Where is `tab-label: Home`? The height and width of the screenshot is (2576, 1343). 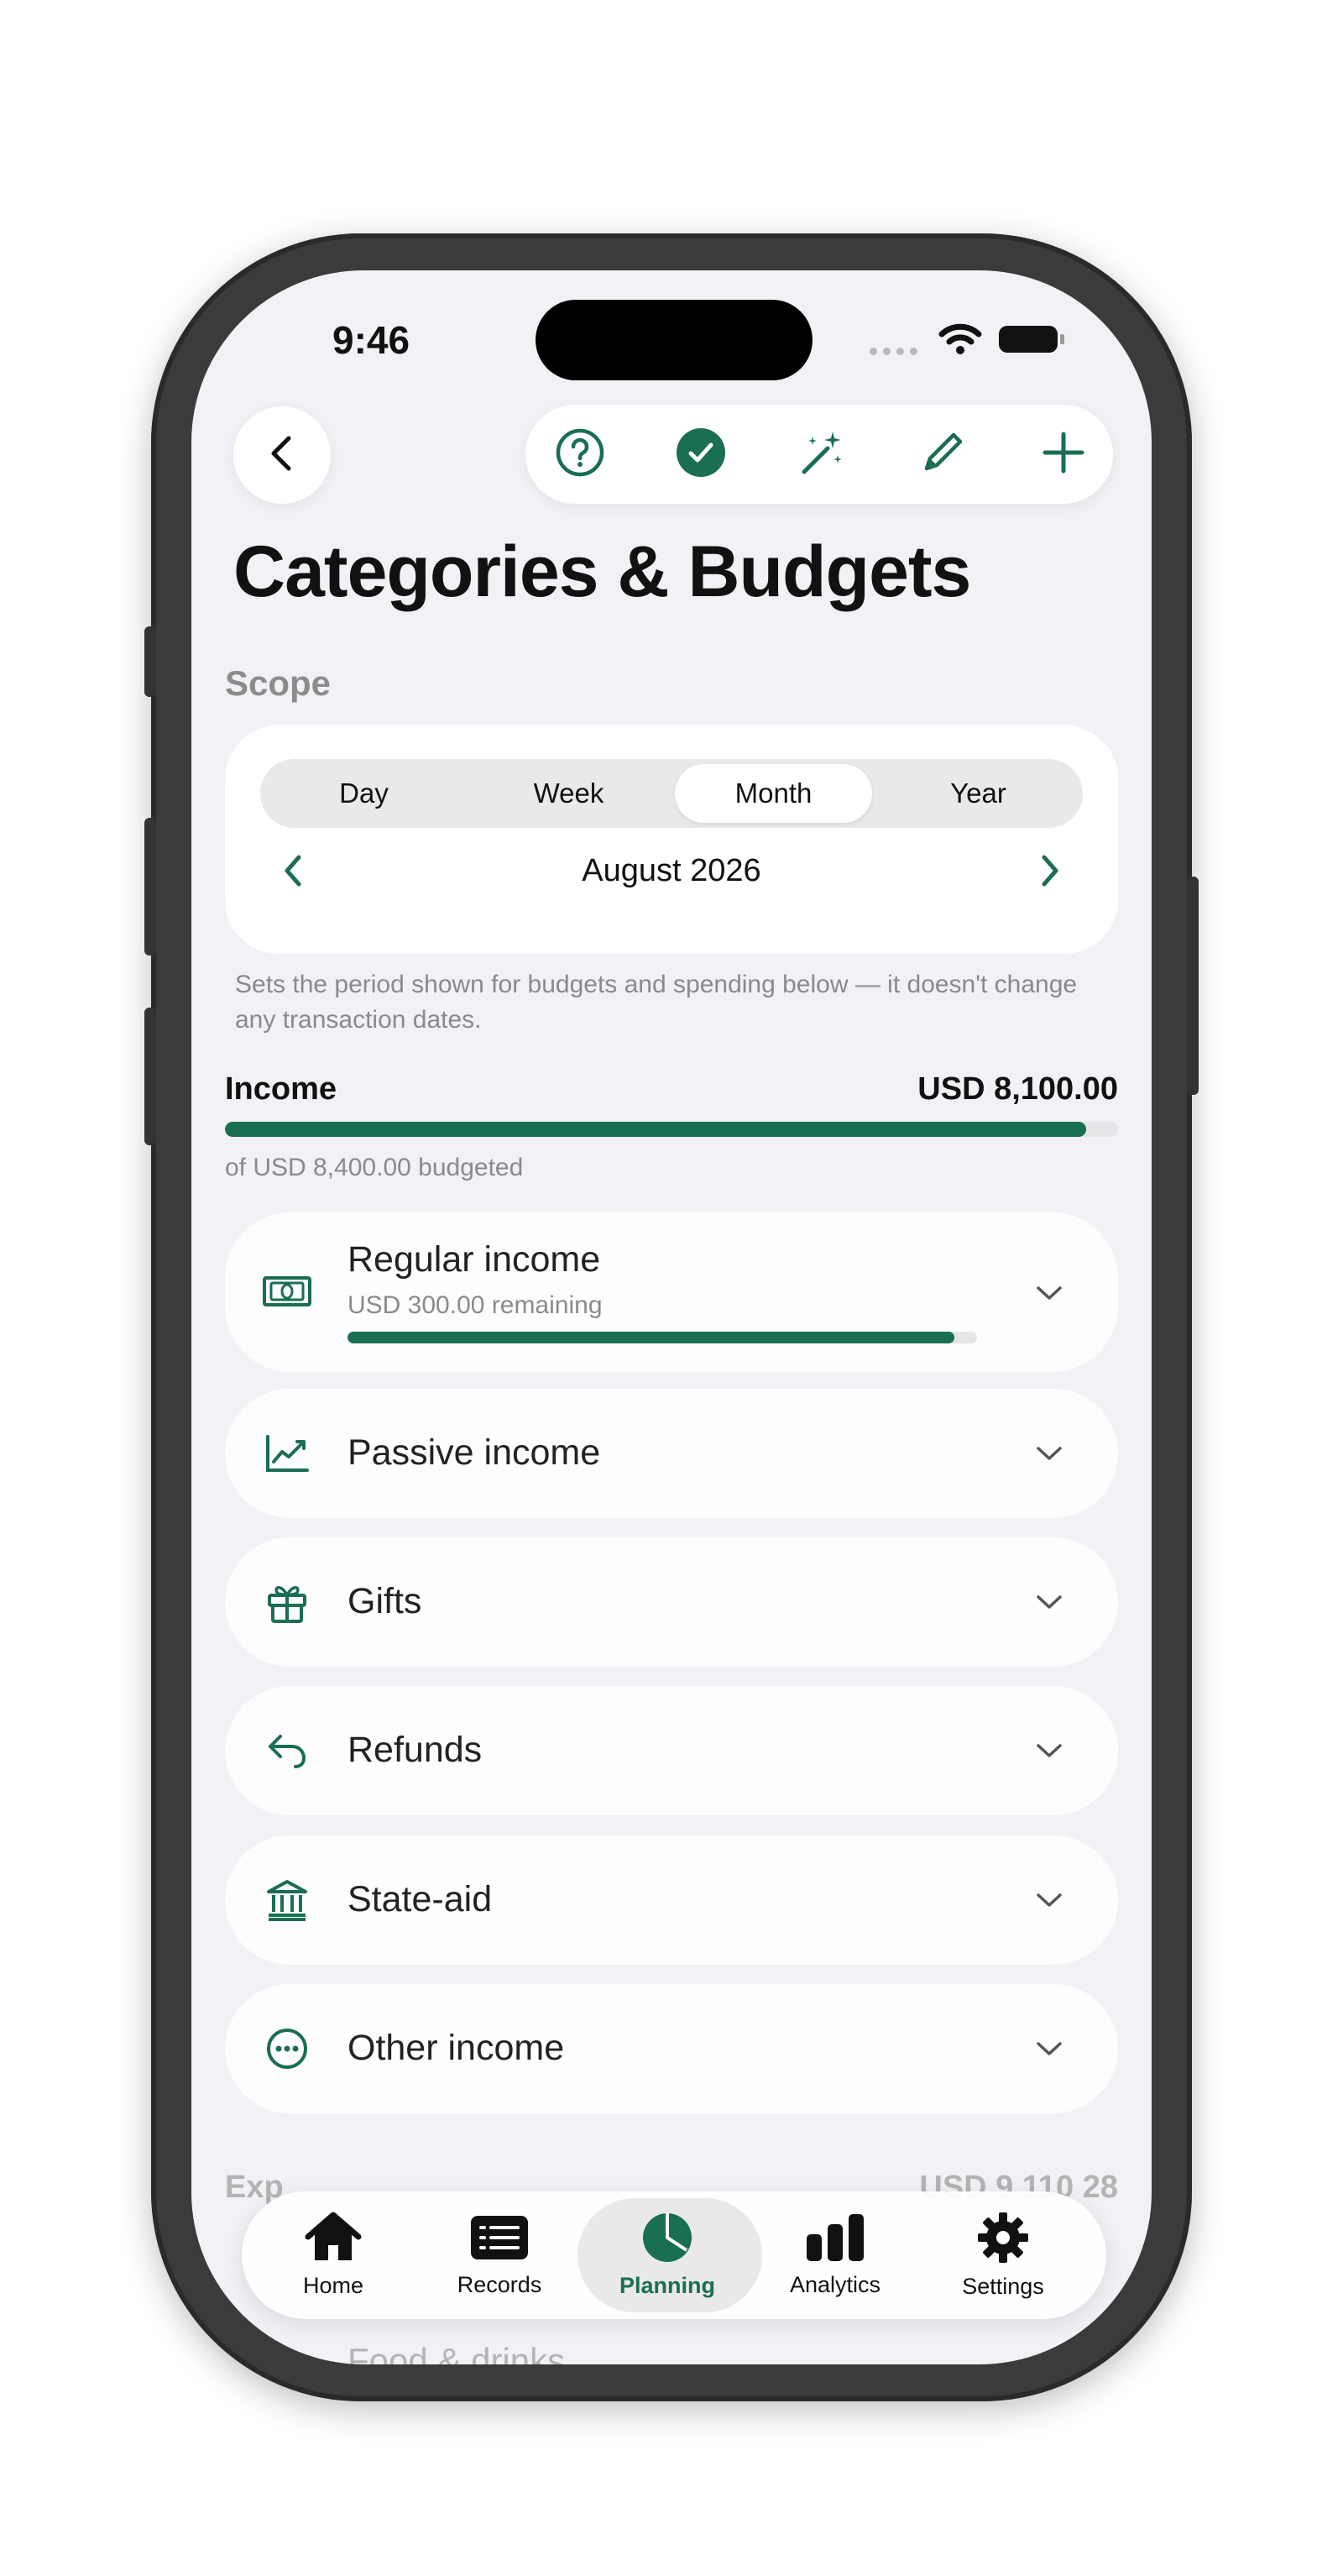
tab-label: Home is located at coordinates (333, 2285).